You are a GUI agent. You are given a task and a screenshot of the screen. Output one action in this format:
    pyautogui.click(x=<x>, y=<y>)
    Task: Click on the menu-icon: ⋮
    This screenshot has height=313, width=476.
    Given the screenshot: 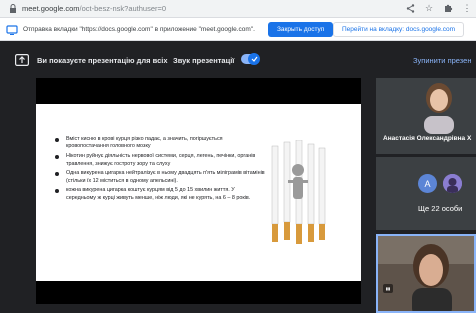 What is the action you would take?
    pyautogui.click(x=467, y=8)
    